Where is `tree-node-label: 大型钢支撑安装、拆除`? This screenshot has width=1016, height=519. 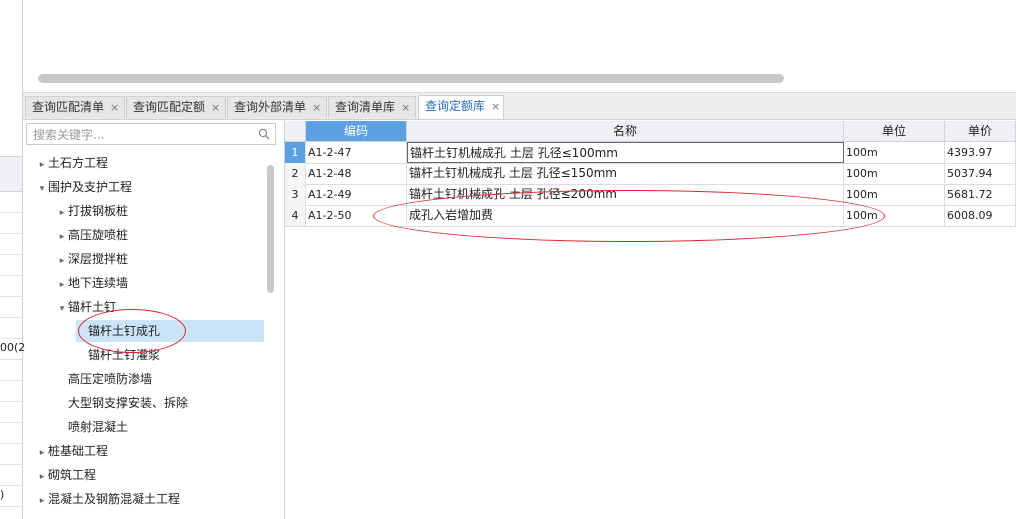 tree-node-label: 大型钢支撑安装、拆除 is located at coordinates (128, 403).